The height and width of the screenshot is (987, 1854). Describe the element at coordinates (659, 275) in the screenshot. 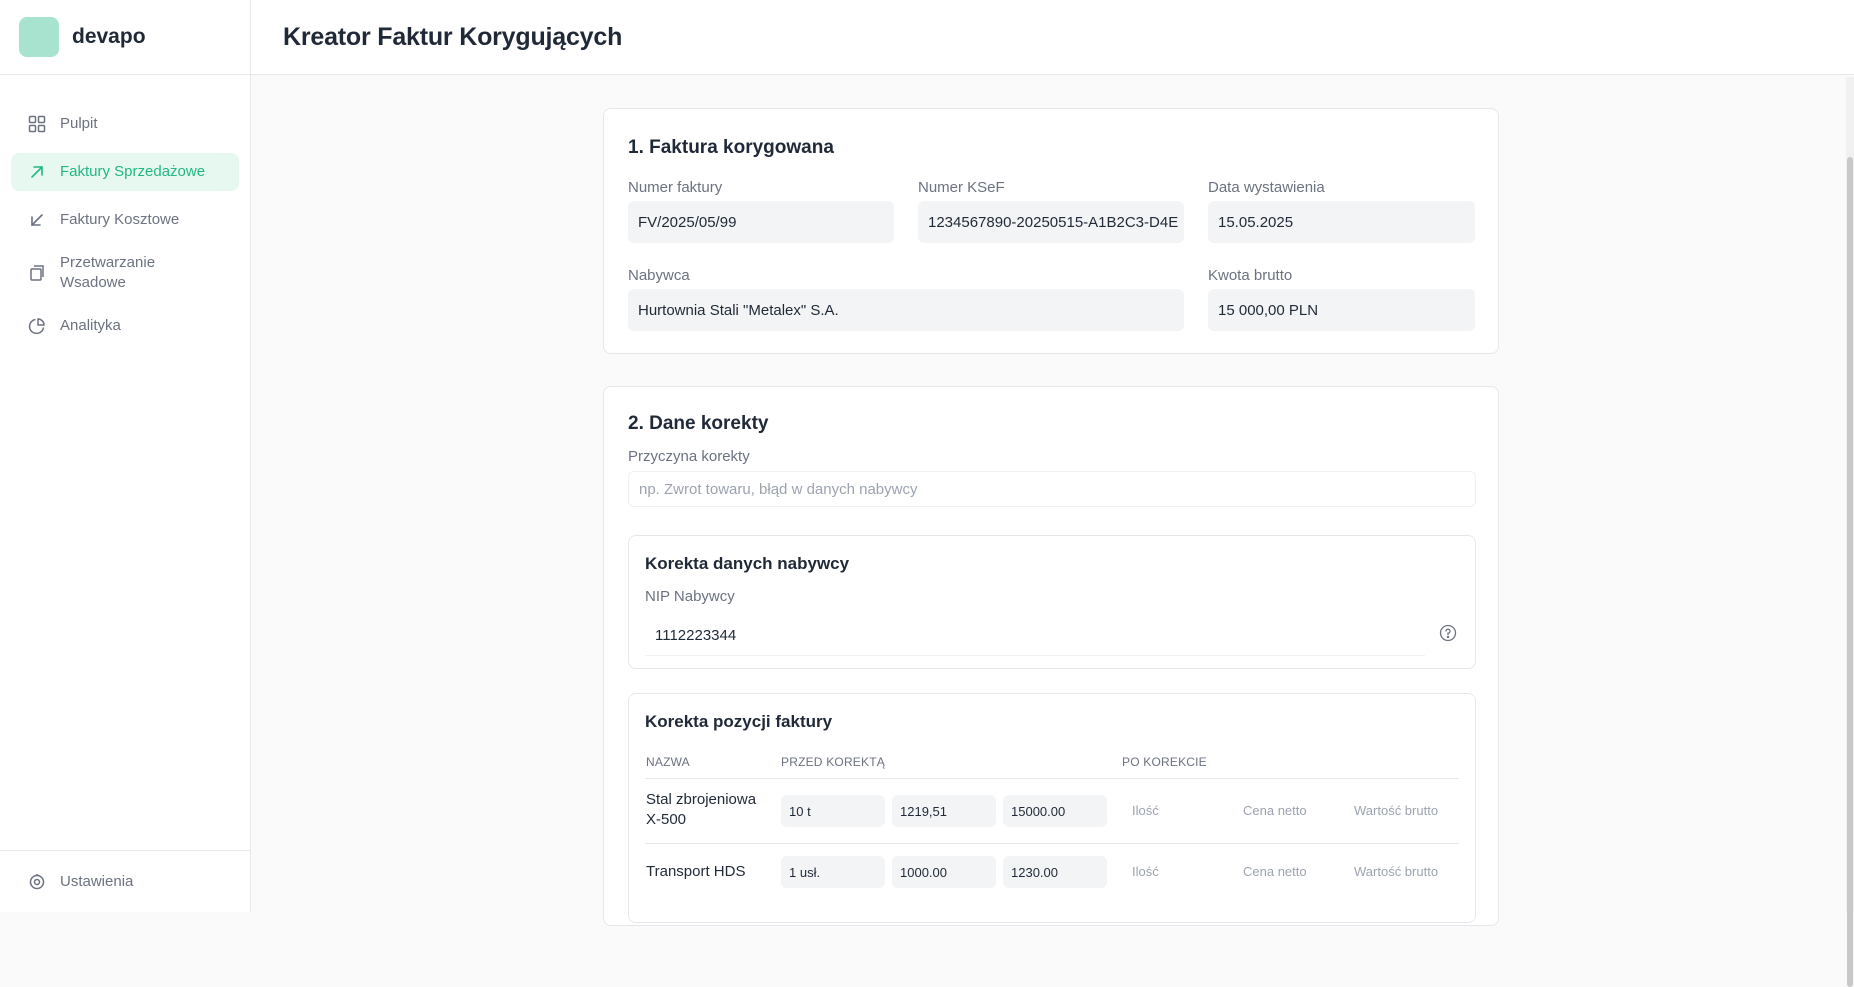

I see `buyer-label: Nabywca` at that location.